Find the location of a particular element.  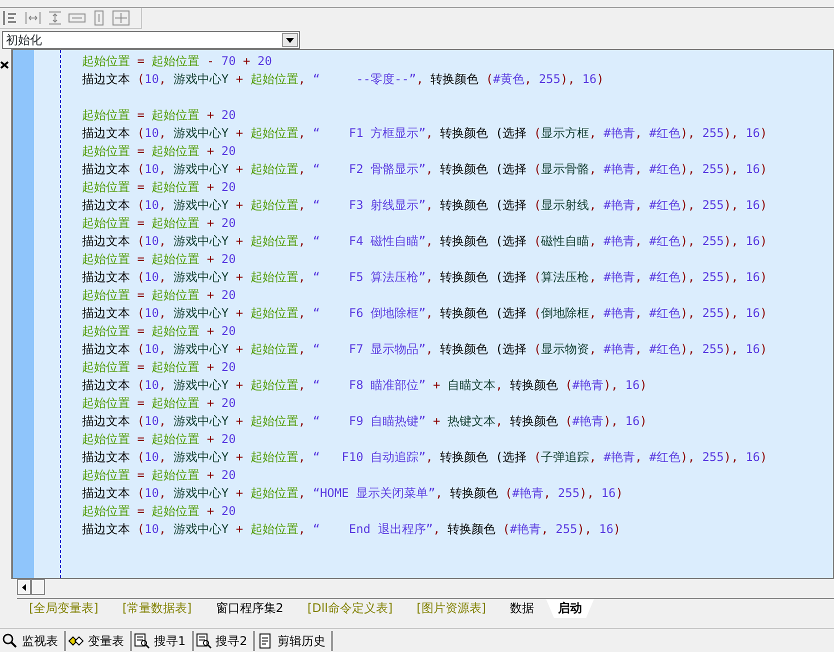

code-line: 起始位置 = 起始位置 - 70 + 20 is located at coordinates (177, 61).